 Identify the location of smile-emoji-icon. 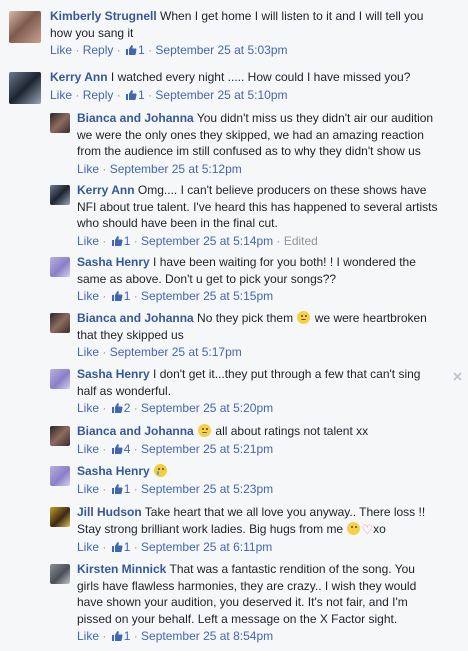
(354, 528).